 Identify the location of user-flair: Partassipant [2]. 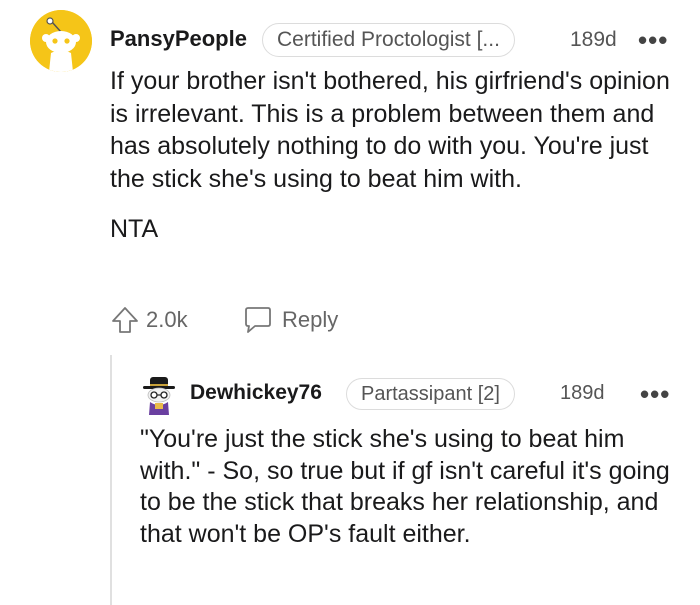
(430, 394).